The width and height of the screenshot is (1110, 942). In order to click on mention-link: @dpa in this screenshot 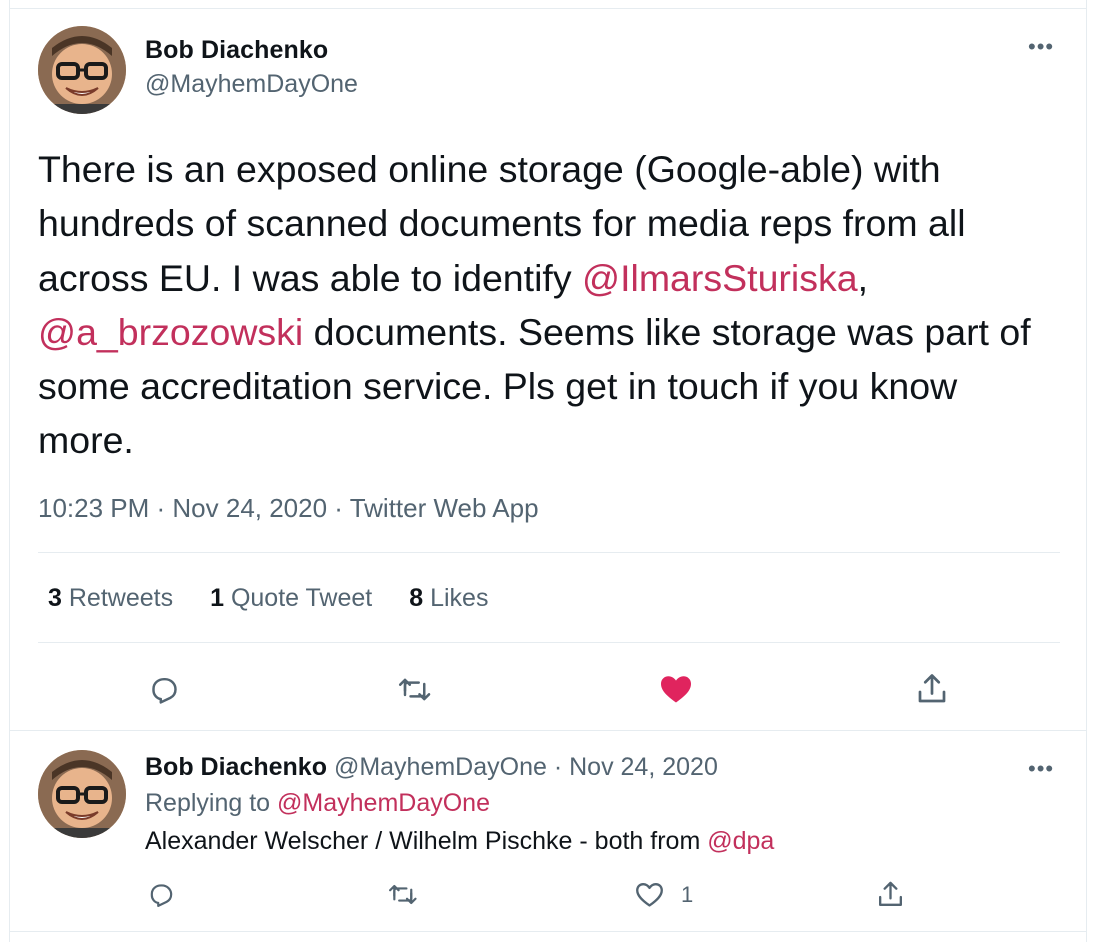, I will do `click(740, 841)`.